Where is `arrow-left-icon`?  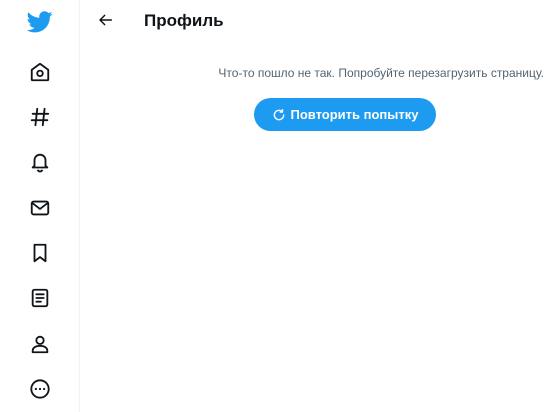 arrow-left-icon is located at coordinates (106, 22).